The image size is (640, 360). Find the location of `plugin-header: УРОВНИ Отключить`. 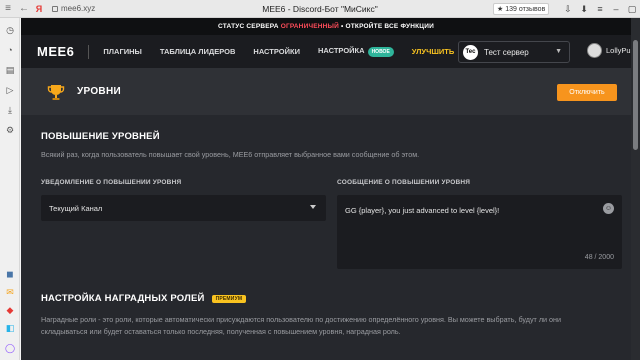

plugin-header: УРОВНИ Отключить is located at coordinates (326, 91).